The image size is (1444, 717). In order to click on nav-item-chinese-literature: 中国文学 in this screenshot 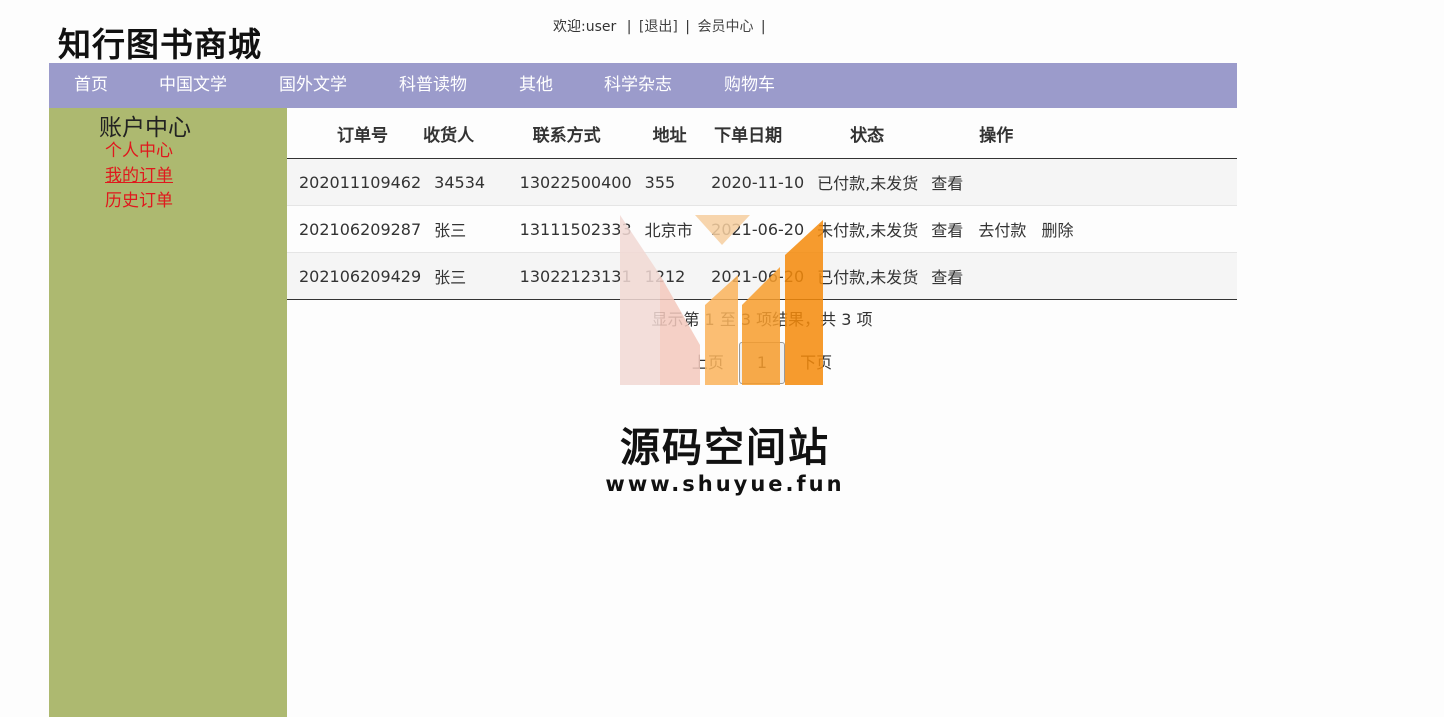, I will do `click(193, 85)`.